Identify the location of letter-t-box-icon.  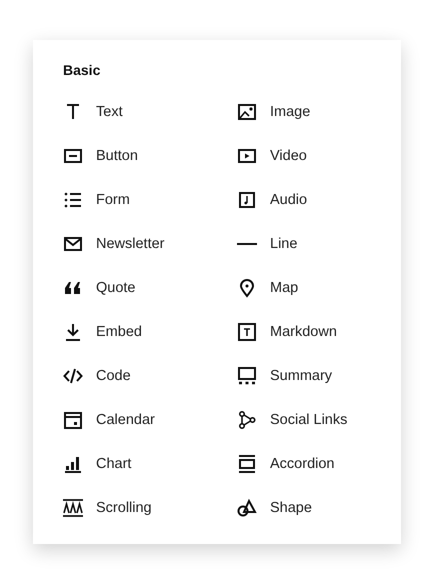
(247, 332).